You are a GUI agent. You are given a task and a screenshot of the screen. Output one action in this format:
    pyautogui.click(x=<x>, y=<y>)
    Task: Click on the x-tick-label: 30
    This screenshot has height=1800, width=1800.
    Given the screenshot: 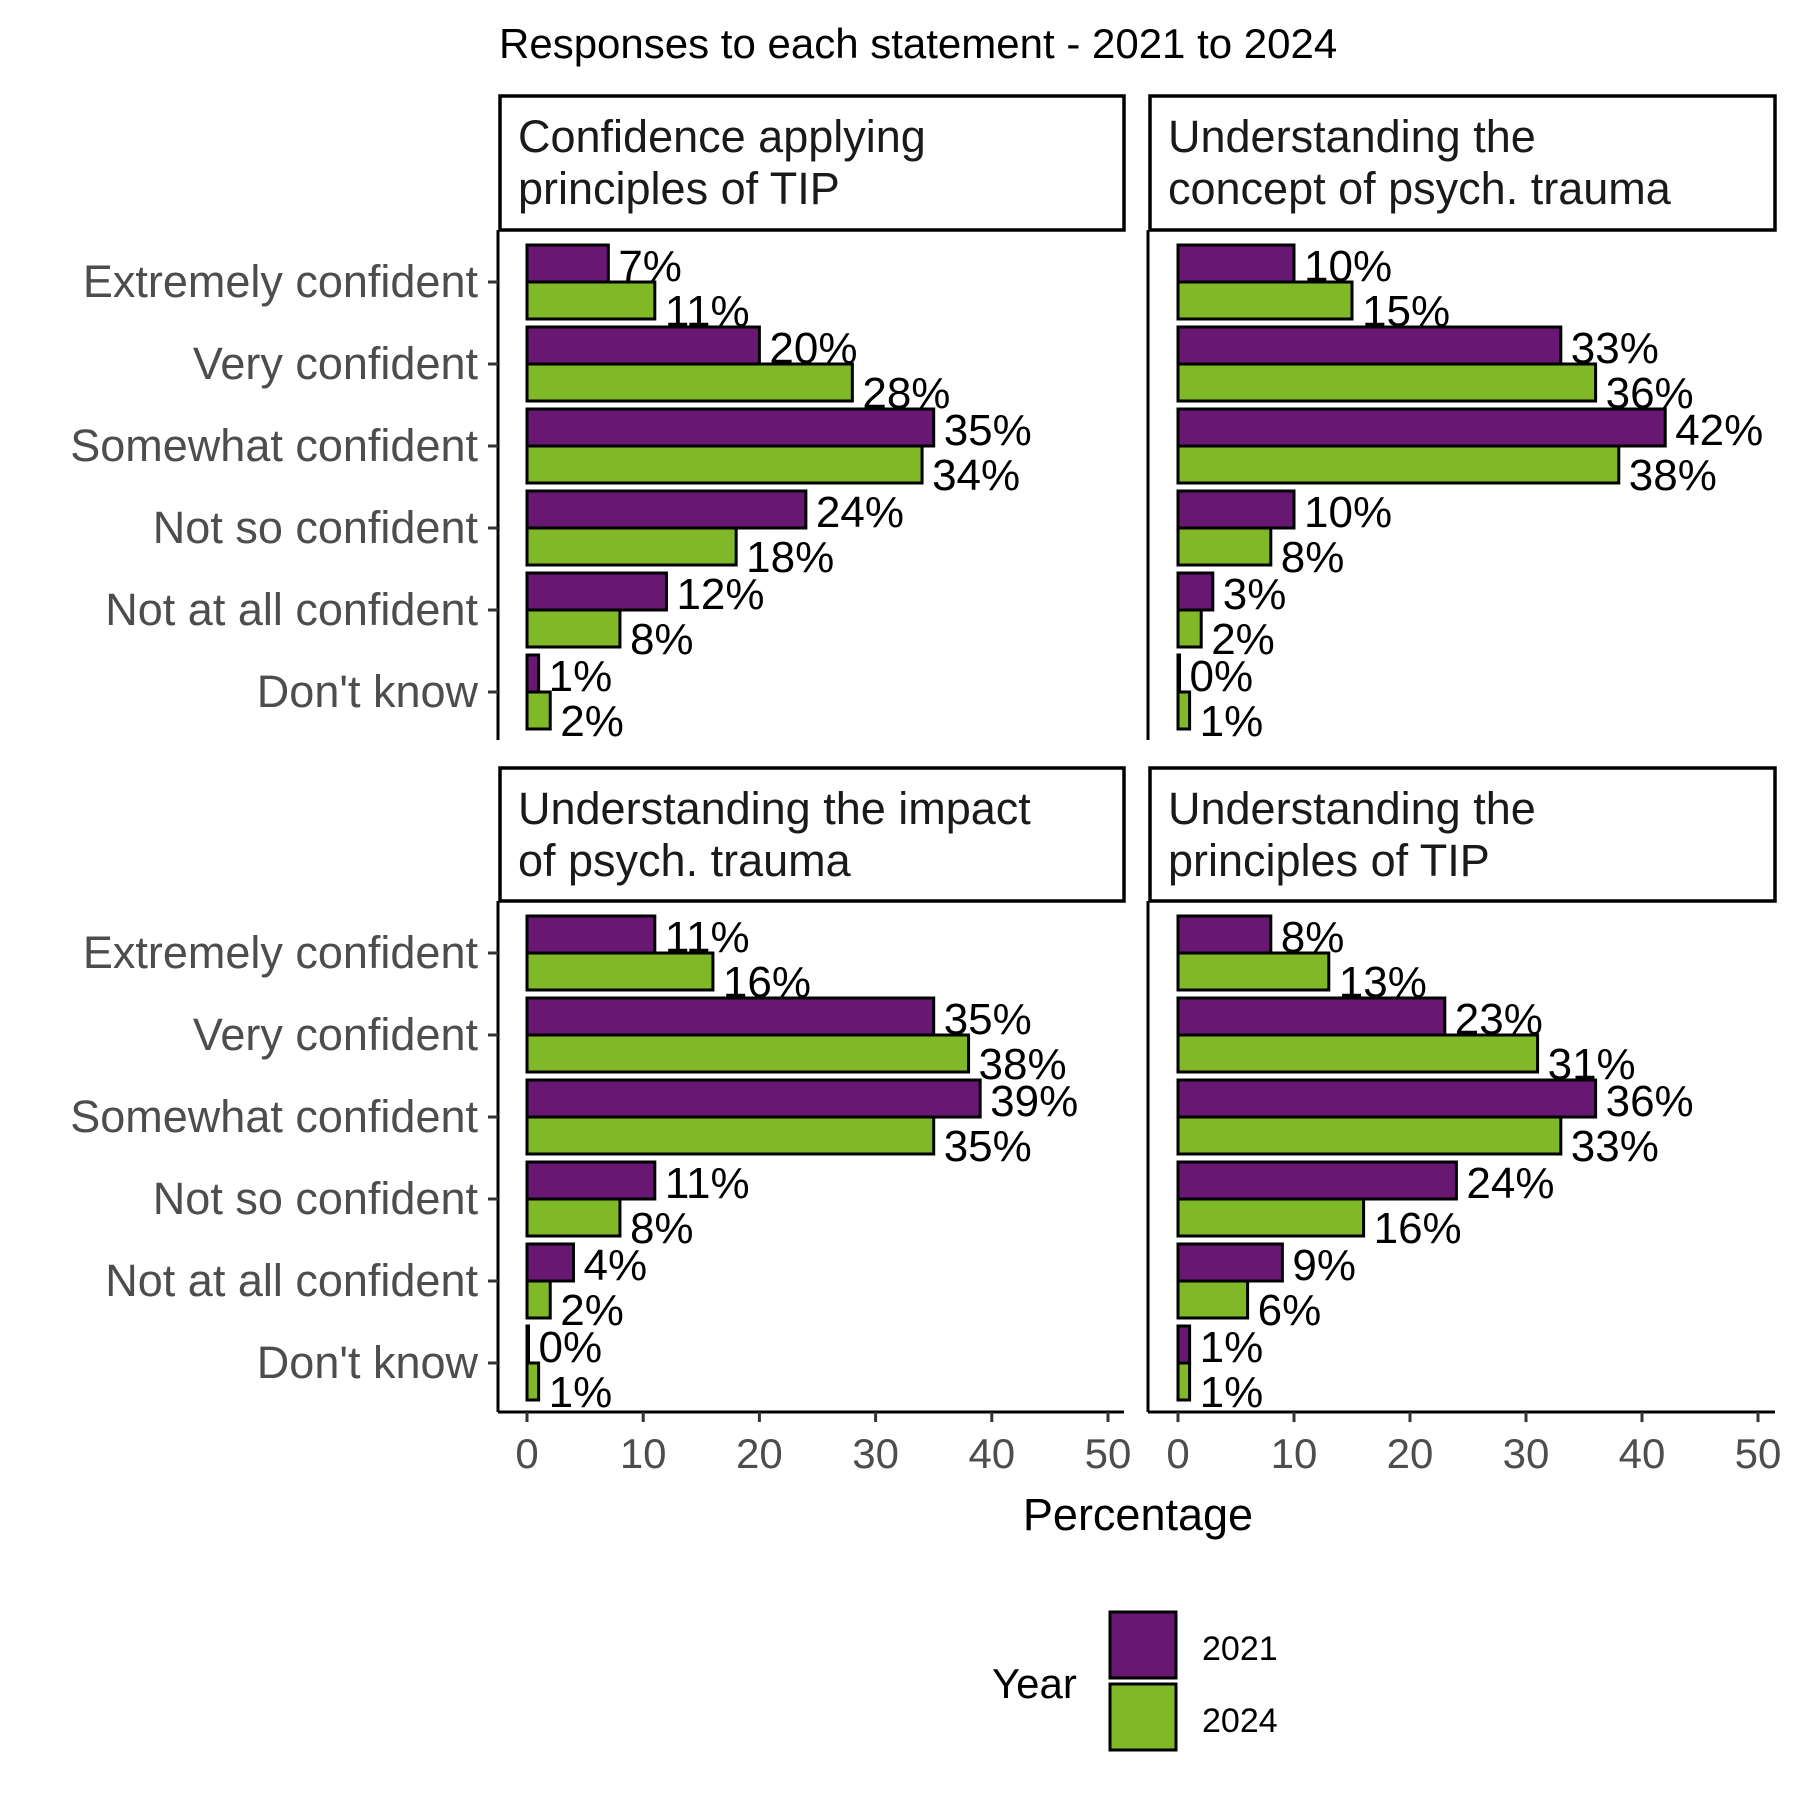 What is the action you would take?
    pyautogui.click(x=1526, y=1453)
    